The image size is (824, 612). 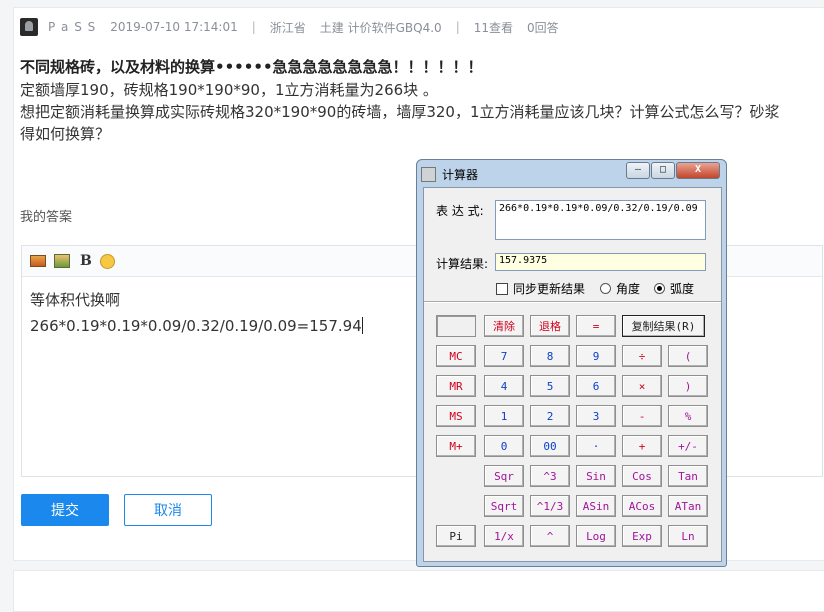 I want to click on checkbox-icon, so click(x=502, y=288).